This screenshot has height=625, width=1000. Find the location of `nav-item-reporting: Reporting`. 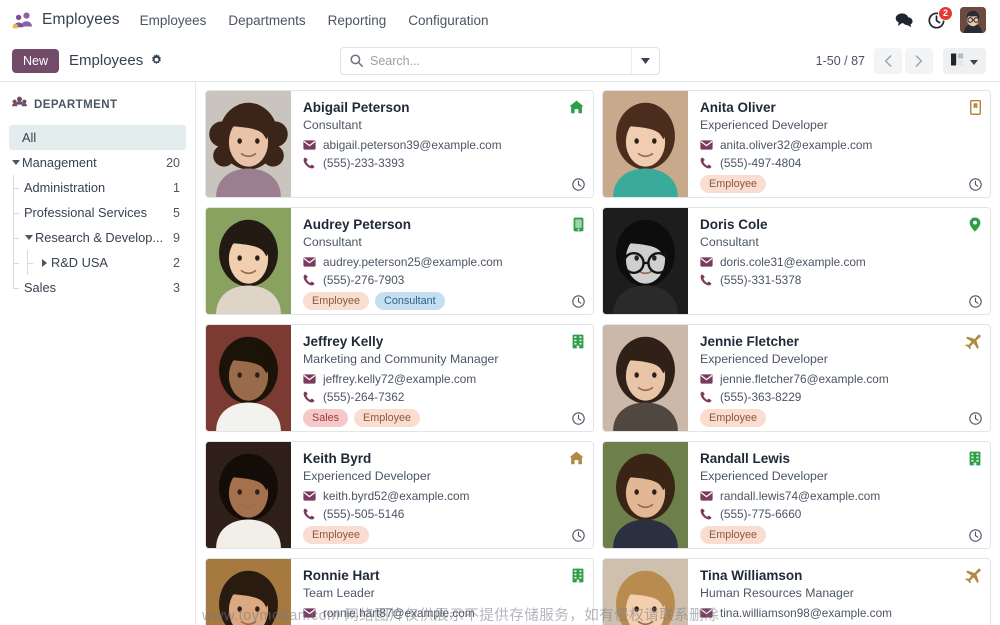

nav-item-reporting: Reporting is located at coordinates (357, 20).